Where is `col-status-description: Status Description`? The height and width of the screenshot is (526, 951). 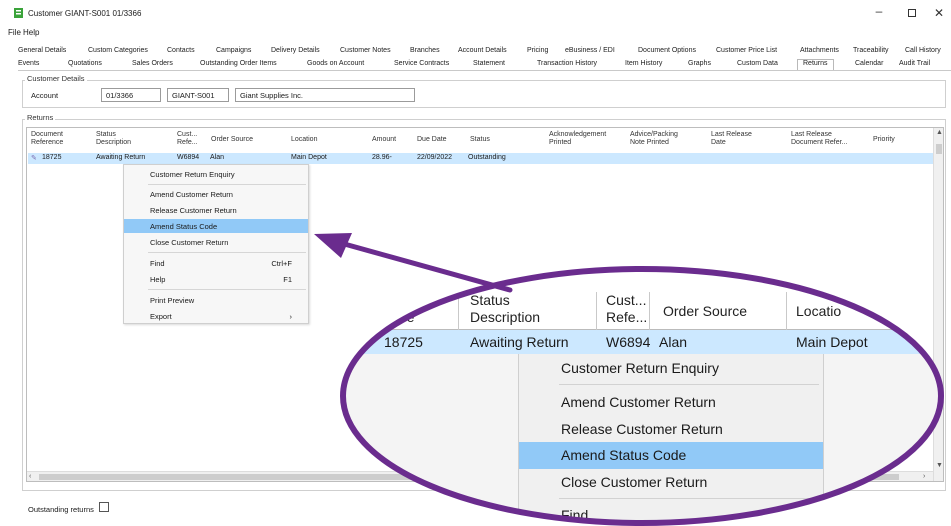
col-status-description: Status Description is located at coordinates (113, 139).